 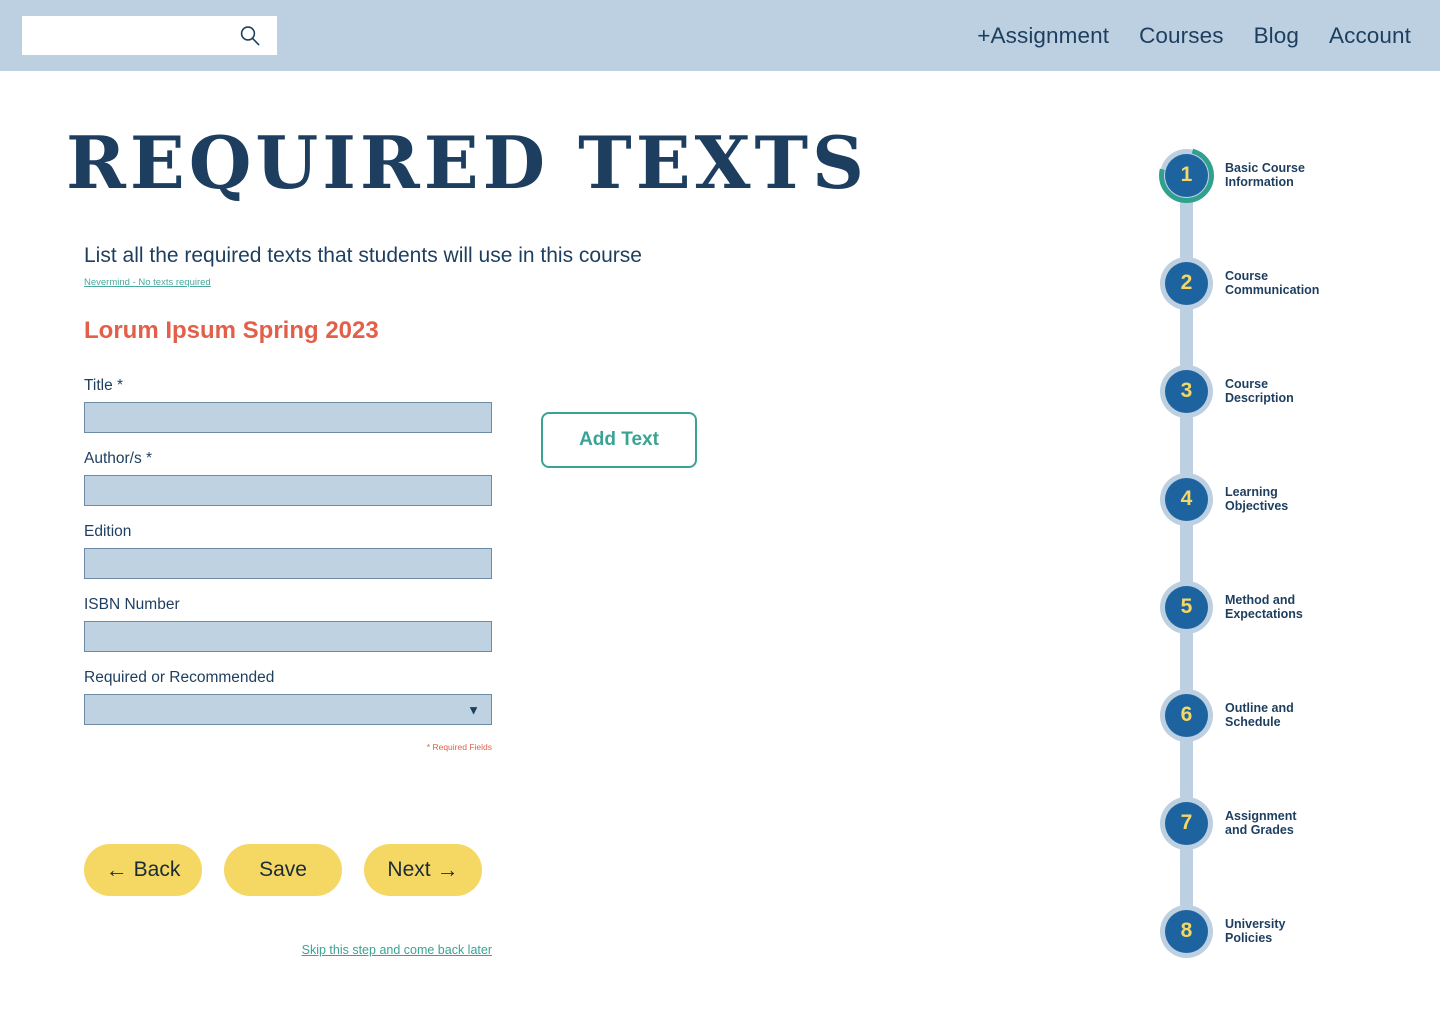 I want to click on step-circle-7: 7, so click(x=1186, y=823).